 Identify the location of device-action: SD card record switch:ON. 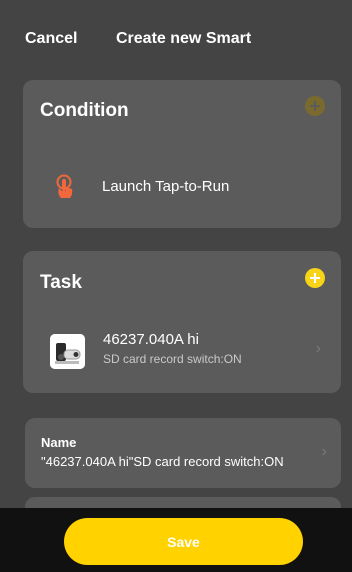
(172, 359).